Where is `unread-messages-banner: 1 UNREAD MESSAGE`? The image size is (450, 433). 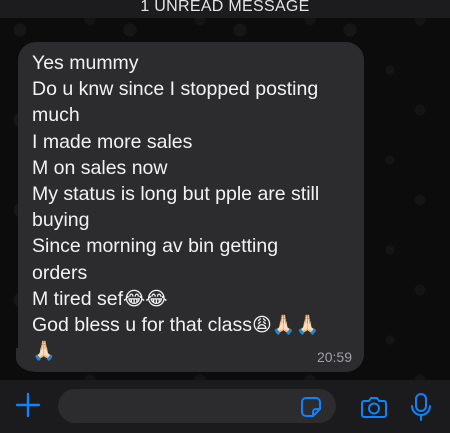 unread-messages-banner: 1 UNREAD MESSAGE is located at coordinates (225, 9).